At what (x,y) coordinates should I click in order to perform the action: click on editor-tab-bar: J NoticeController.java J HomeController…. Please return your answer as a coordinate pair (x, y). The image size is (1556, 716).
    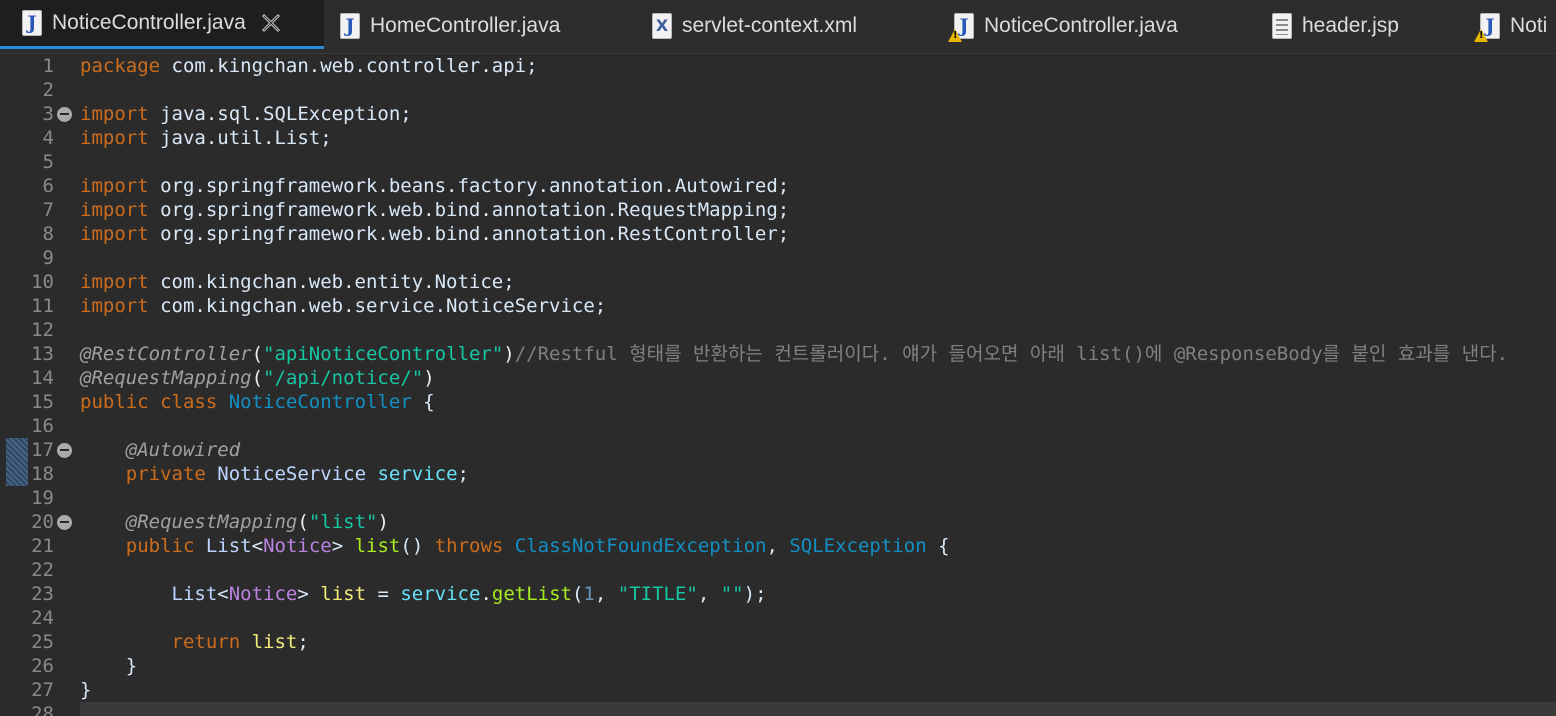
    Looking at the image, I should click on (778, 27).